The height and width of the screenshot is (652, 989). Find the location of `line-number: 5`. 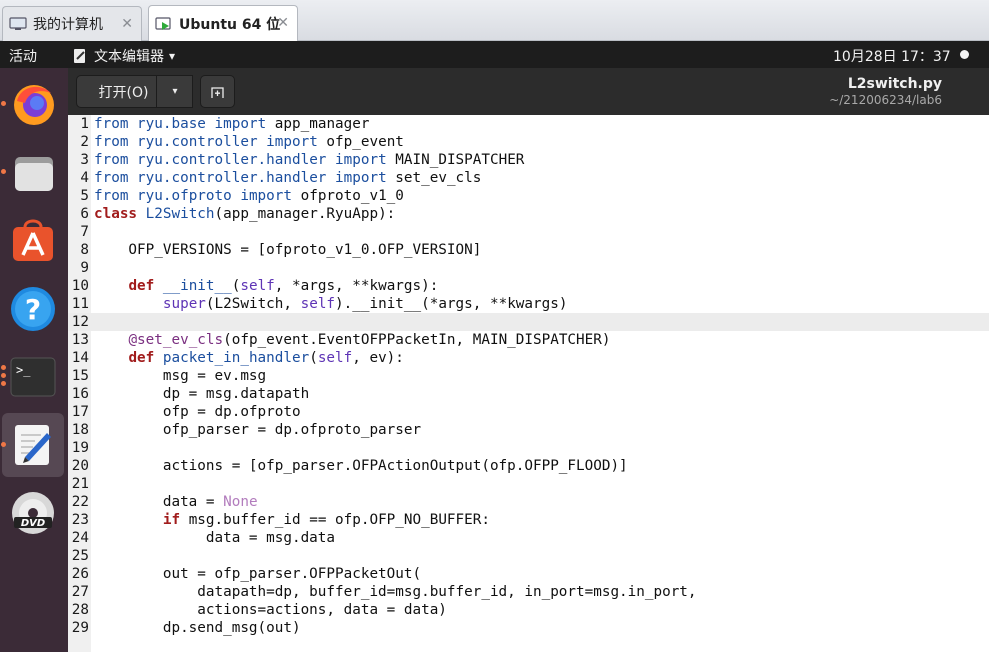

line-number: 5 is located at coordinates (84, 196).